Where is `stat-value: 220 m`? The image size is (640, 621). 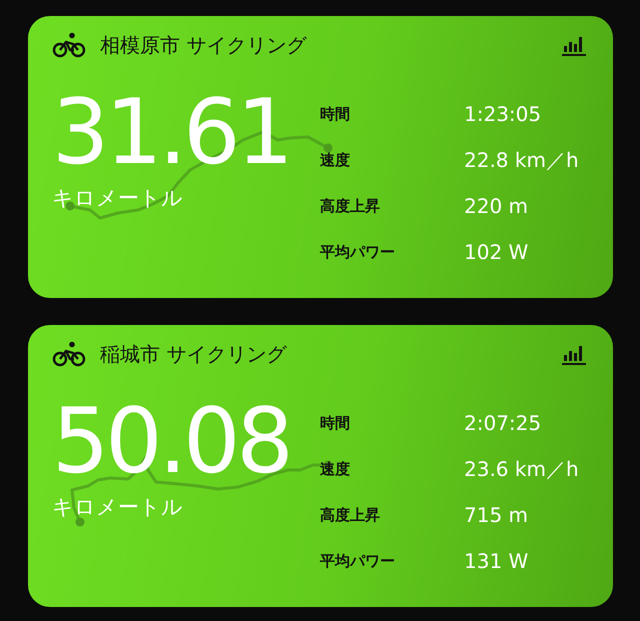 stat-value: 220 m is located at coordinates (497, 206).